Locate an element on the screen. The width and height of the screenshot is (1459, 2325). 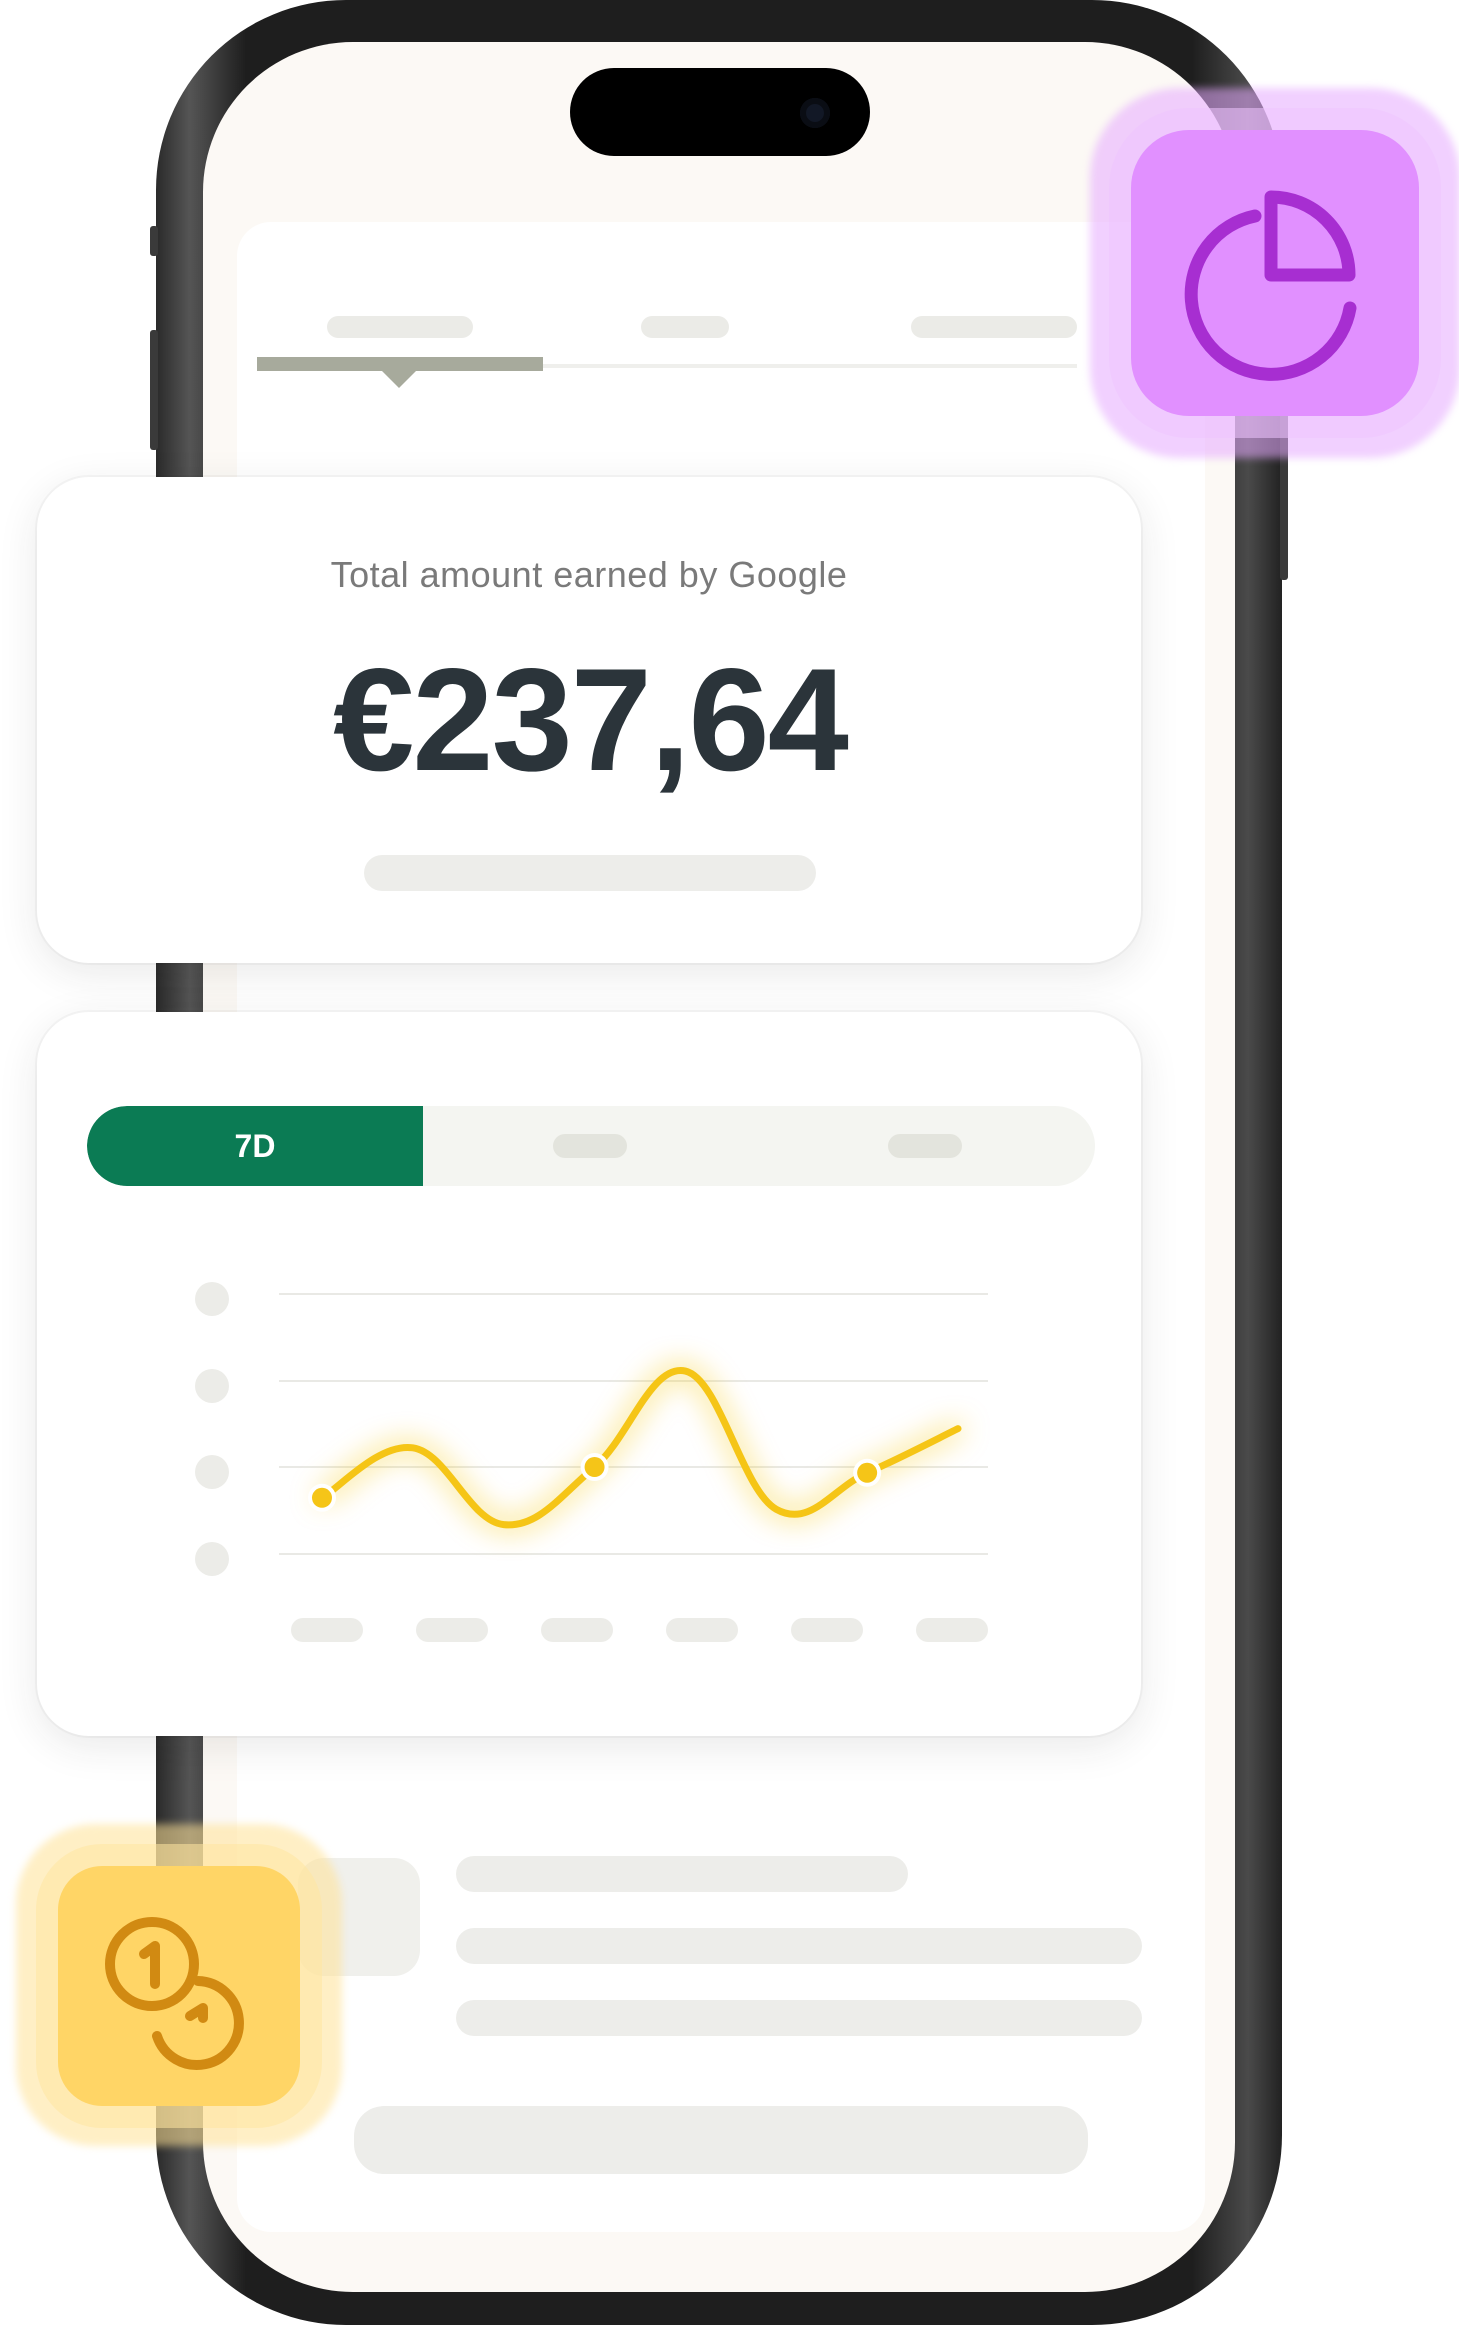
pie-chart-icon is located at coordinates (1270, 285).